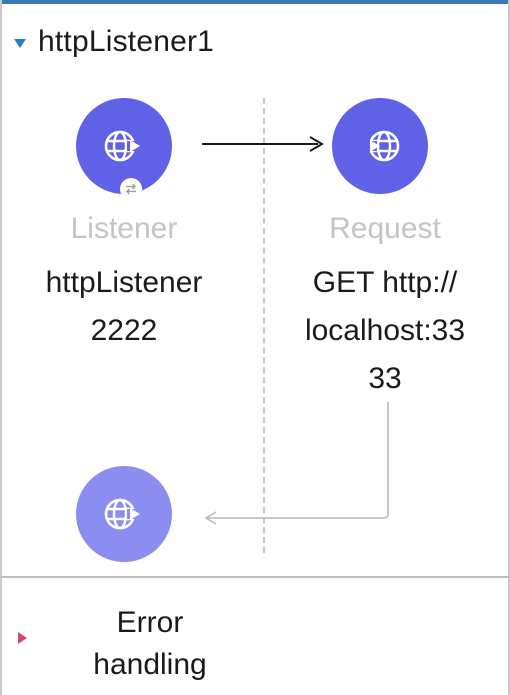  I want to click on flow-header: httpListener1, so click(114, 42).